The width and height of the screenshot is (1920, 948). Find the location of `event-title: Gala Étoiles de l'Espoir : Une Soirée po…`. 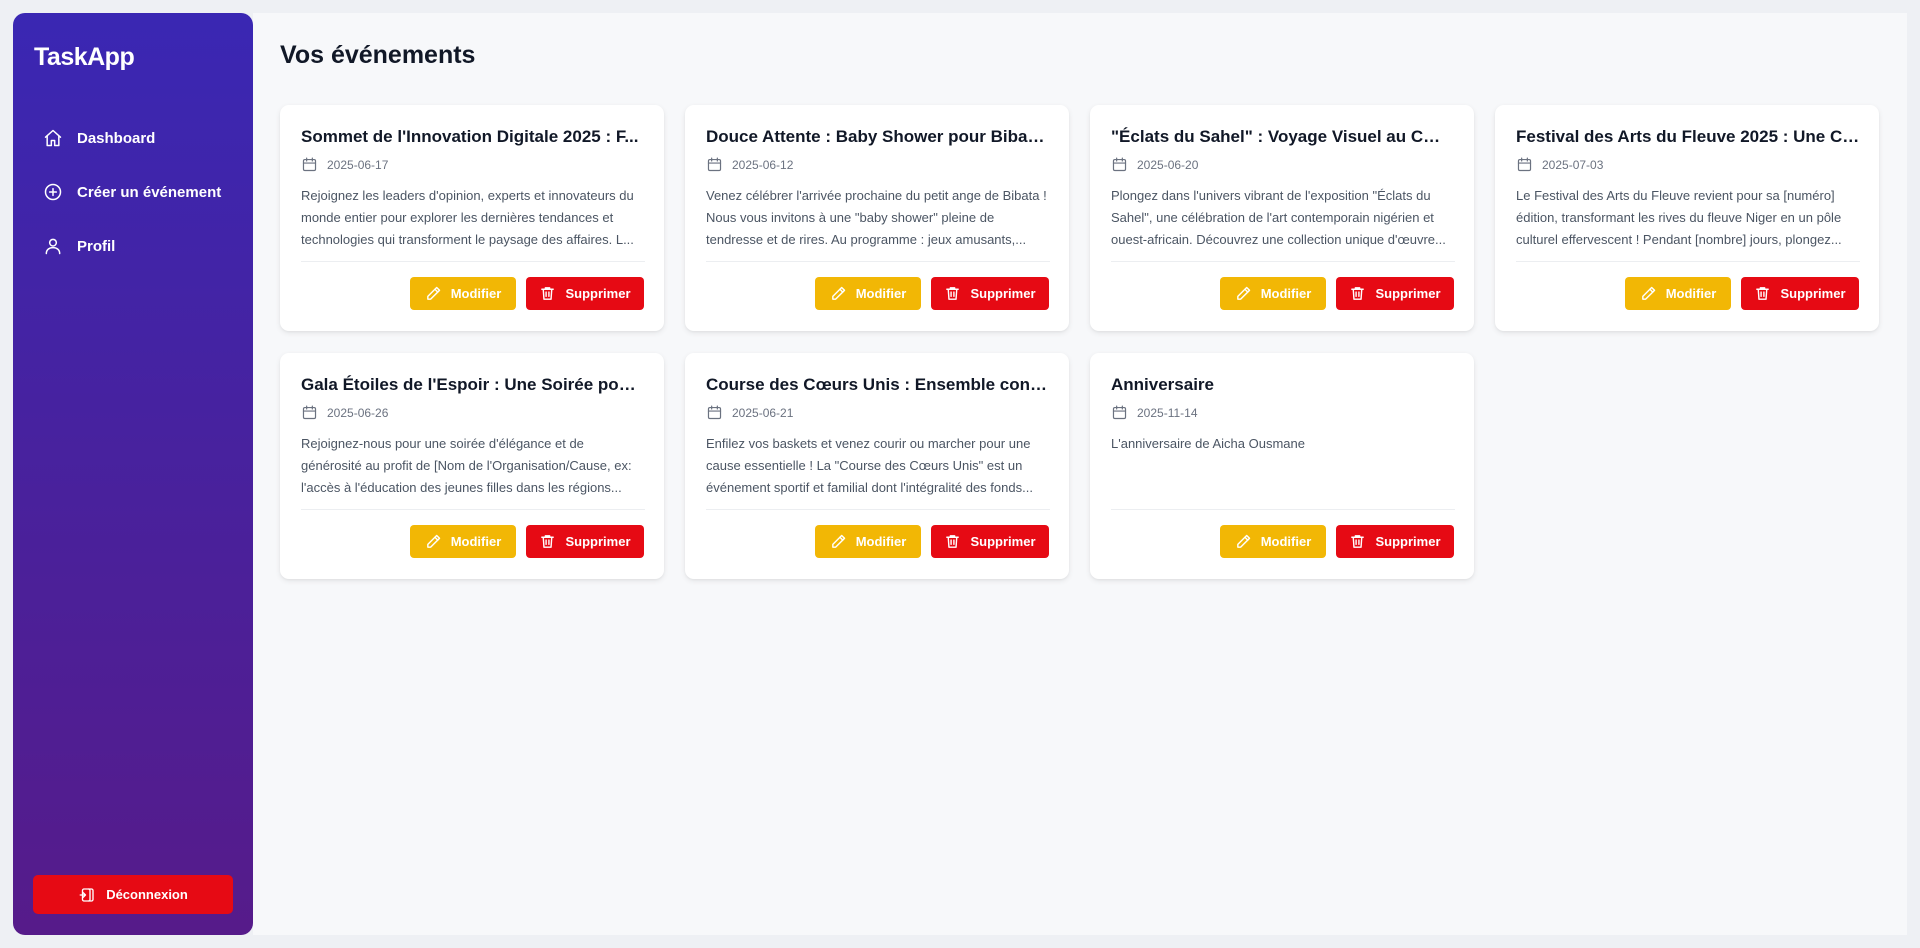

event-title: Gala Étoiles de l'Espoir : Une Soirée po… is located at coordinates (473, 384).